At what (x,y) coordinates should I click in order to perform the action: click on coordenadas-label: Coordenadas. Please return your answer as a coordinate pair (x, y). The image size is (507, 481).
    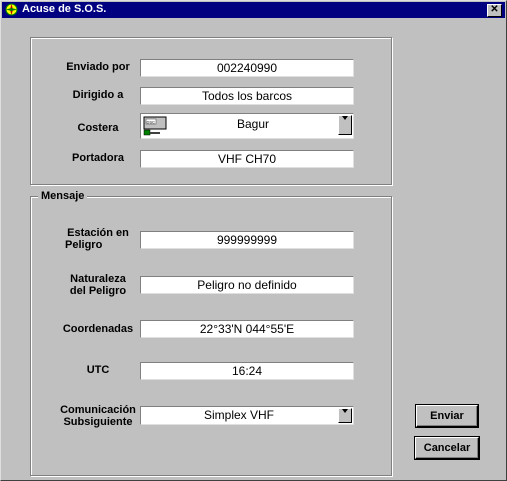
    Looking at the image, I should click on (98, 329).